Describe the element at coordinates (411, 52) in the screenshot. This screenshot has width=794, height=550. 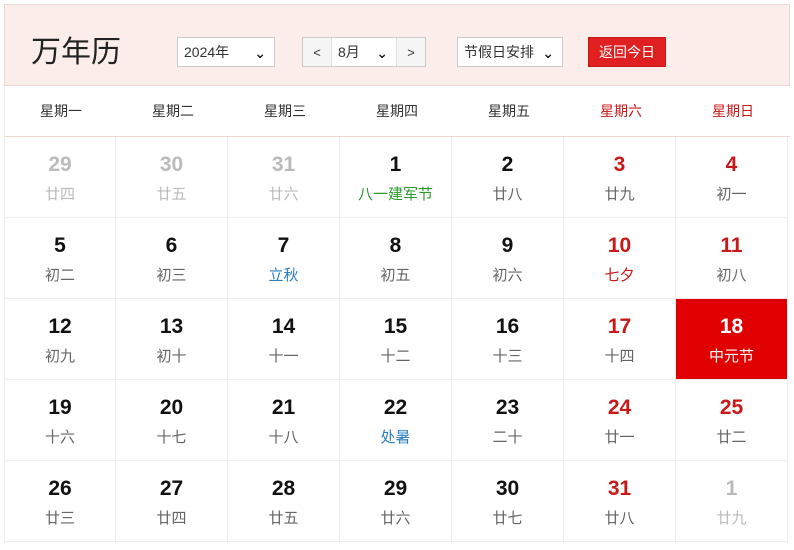
I see `next-month-button: >` at that location.